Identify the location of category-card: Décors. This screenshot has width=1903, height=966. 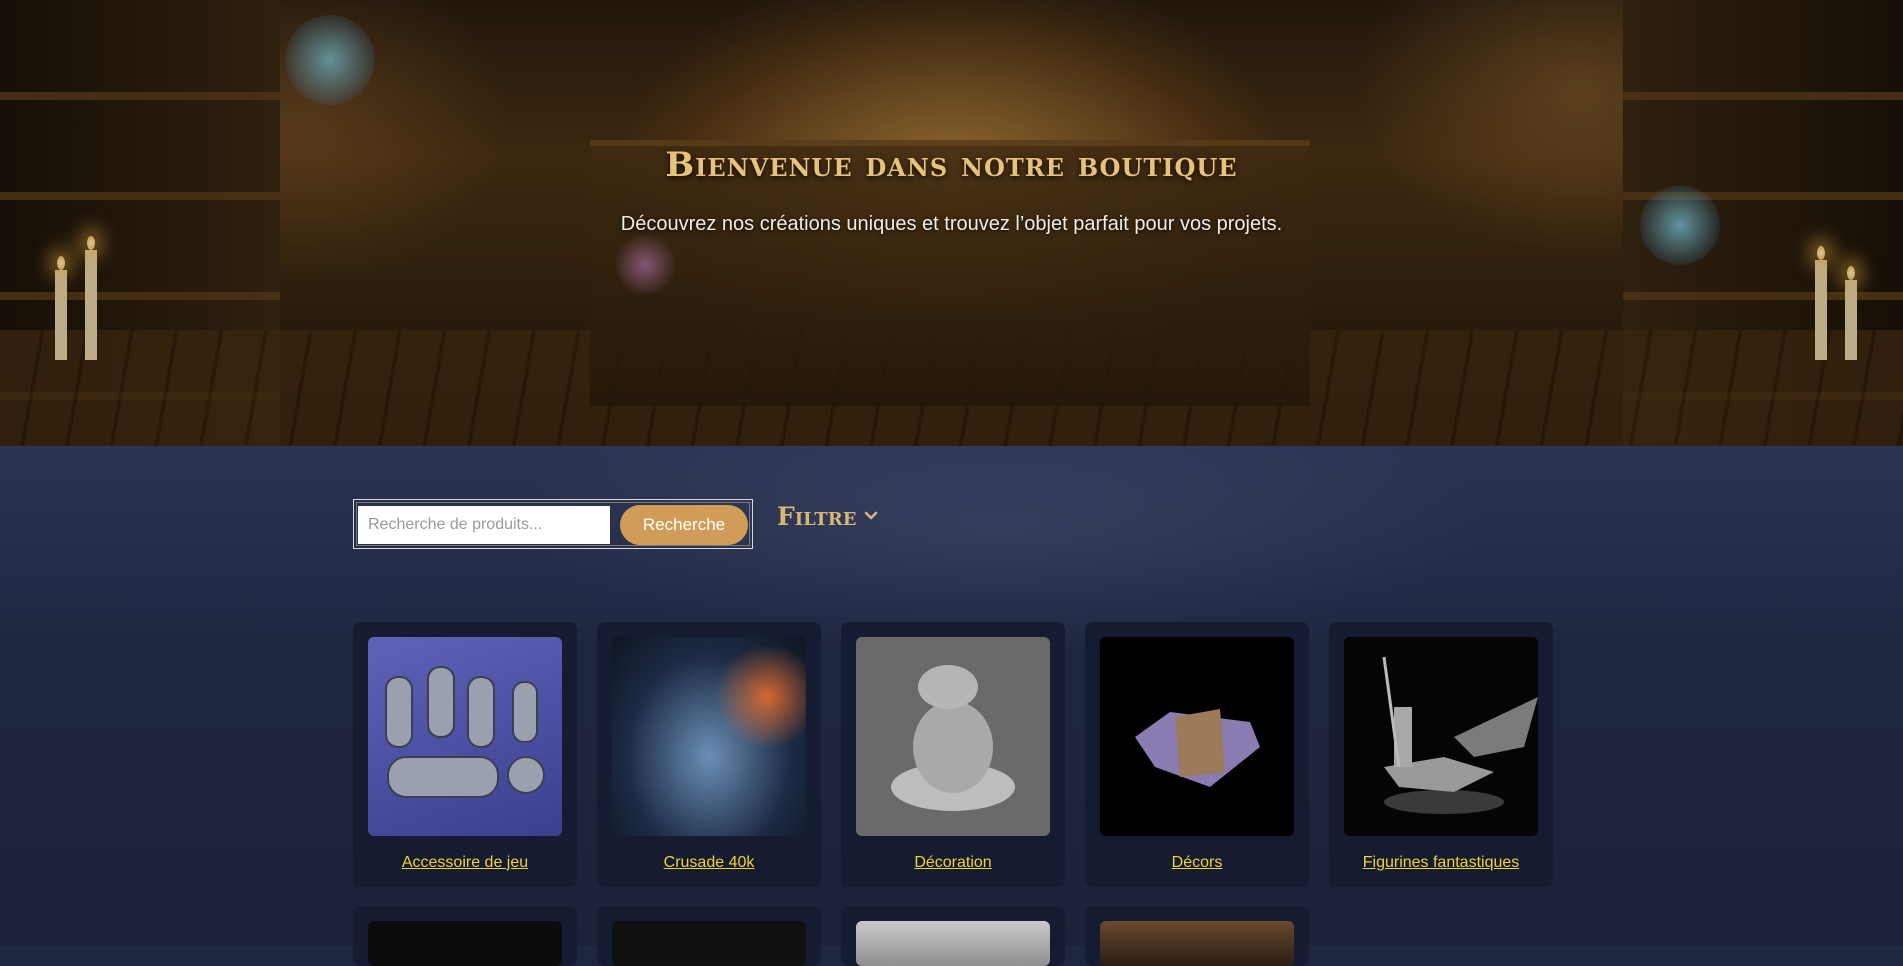
(1197, 754).